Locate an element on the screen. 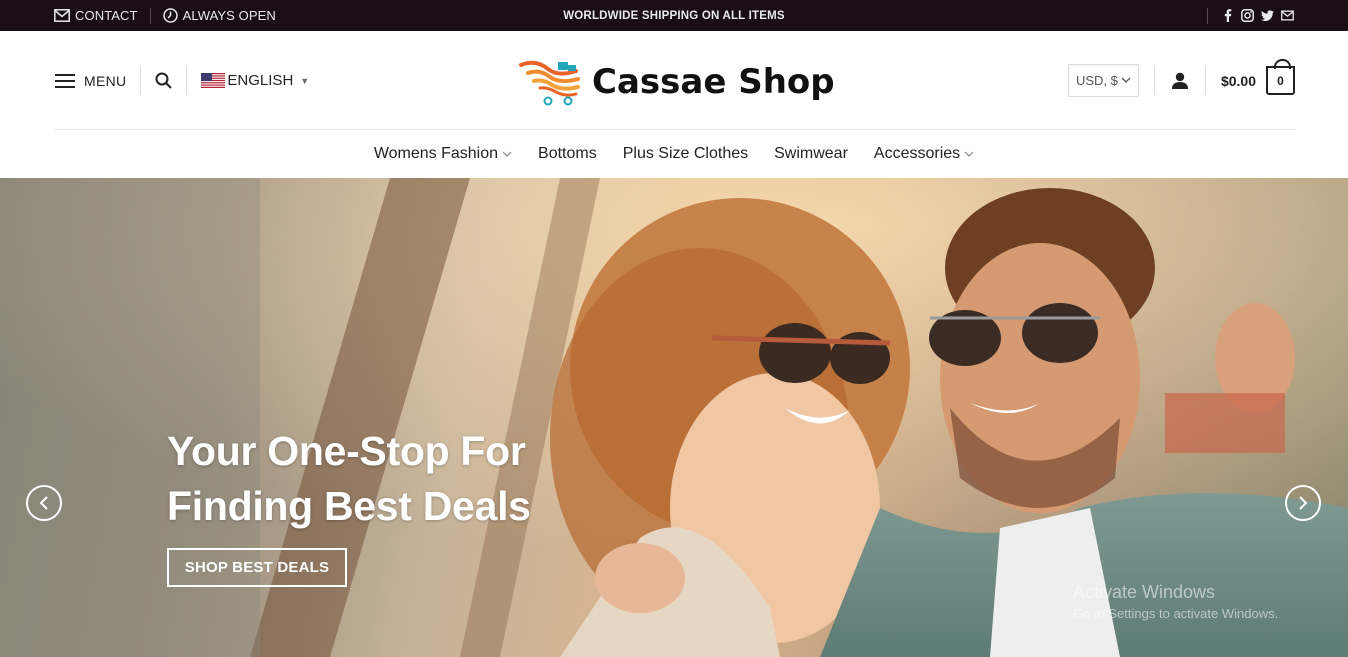 The width and height of the screenshot is (1348, 657). cart-total: $0.00 is located at coordinates (1238, 80).